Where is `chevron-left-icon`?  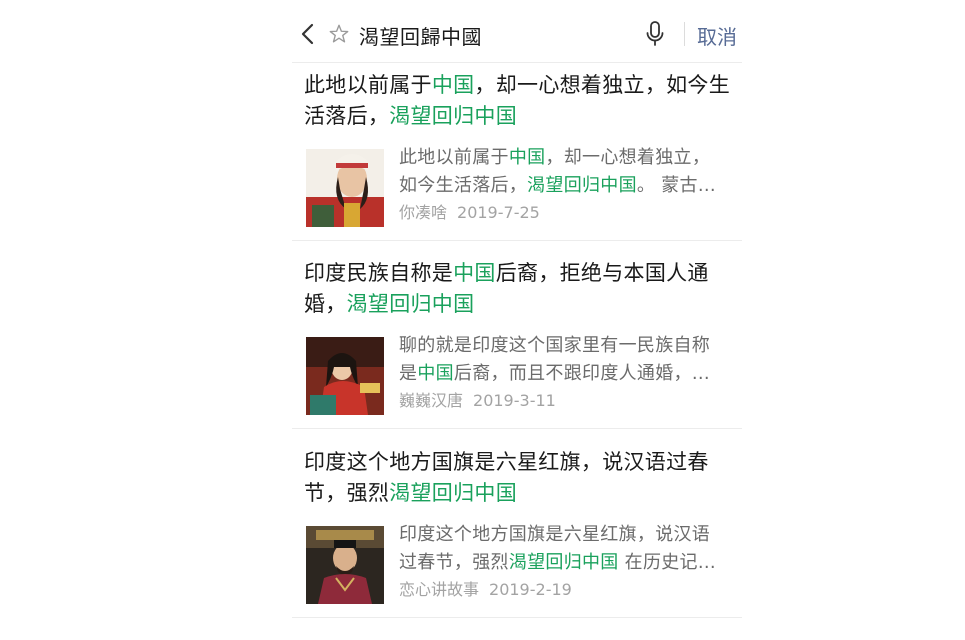 chevron-left-icon is located at coordinates (308, 34).